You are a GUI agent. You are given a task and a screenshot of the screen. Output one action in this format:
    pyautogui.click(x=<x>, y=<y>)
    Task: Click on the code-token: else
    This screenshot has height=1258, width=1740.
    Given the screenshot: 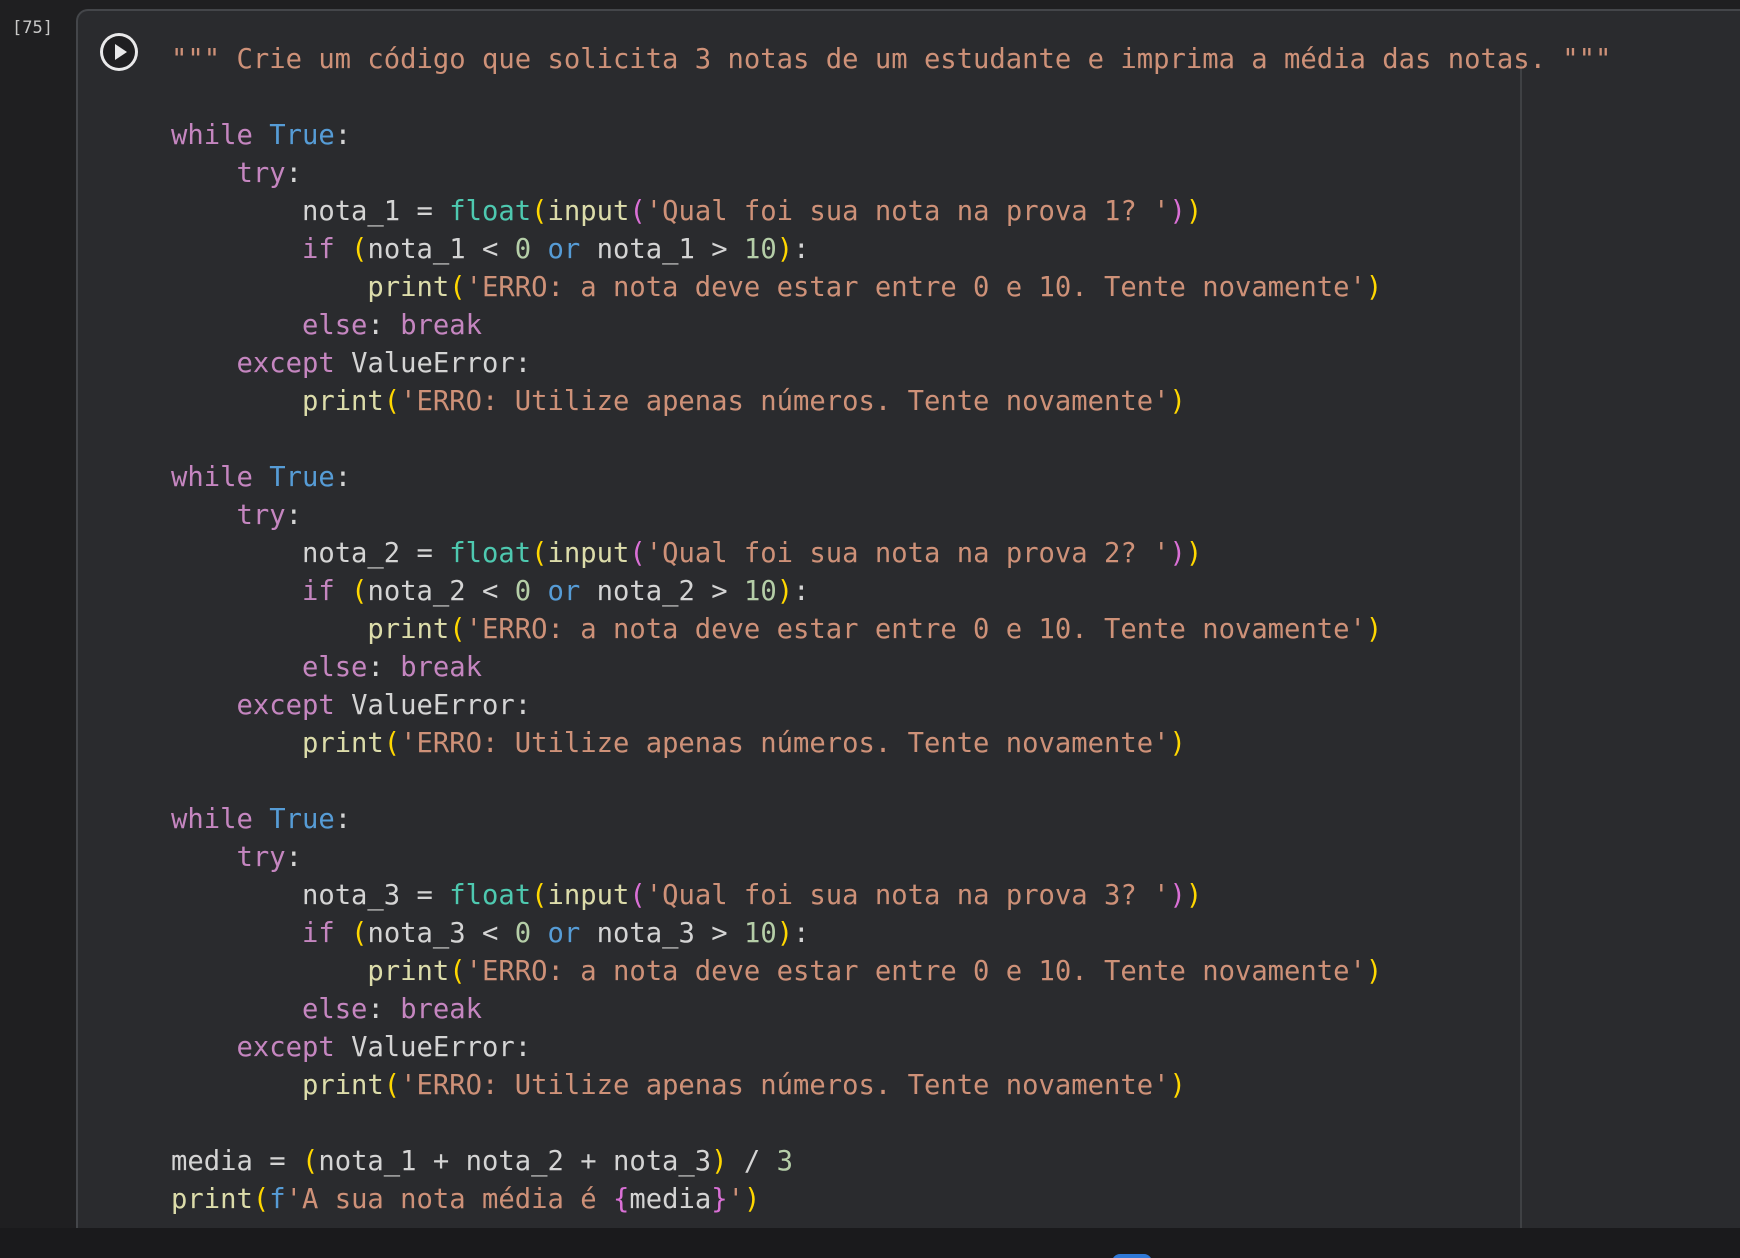 What is the action you would take?
    pyautogui.click(x=334, y=1009)
    